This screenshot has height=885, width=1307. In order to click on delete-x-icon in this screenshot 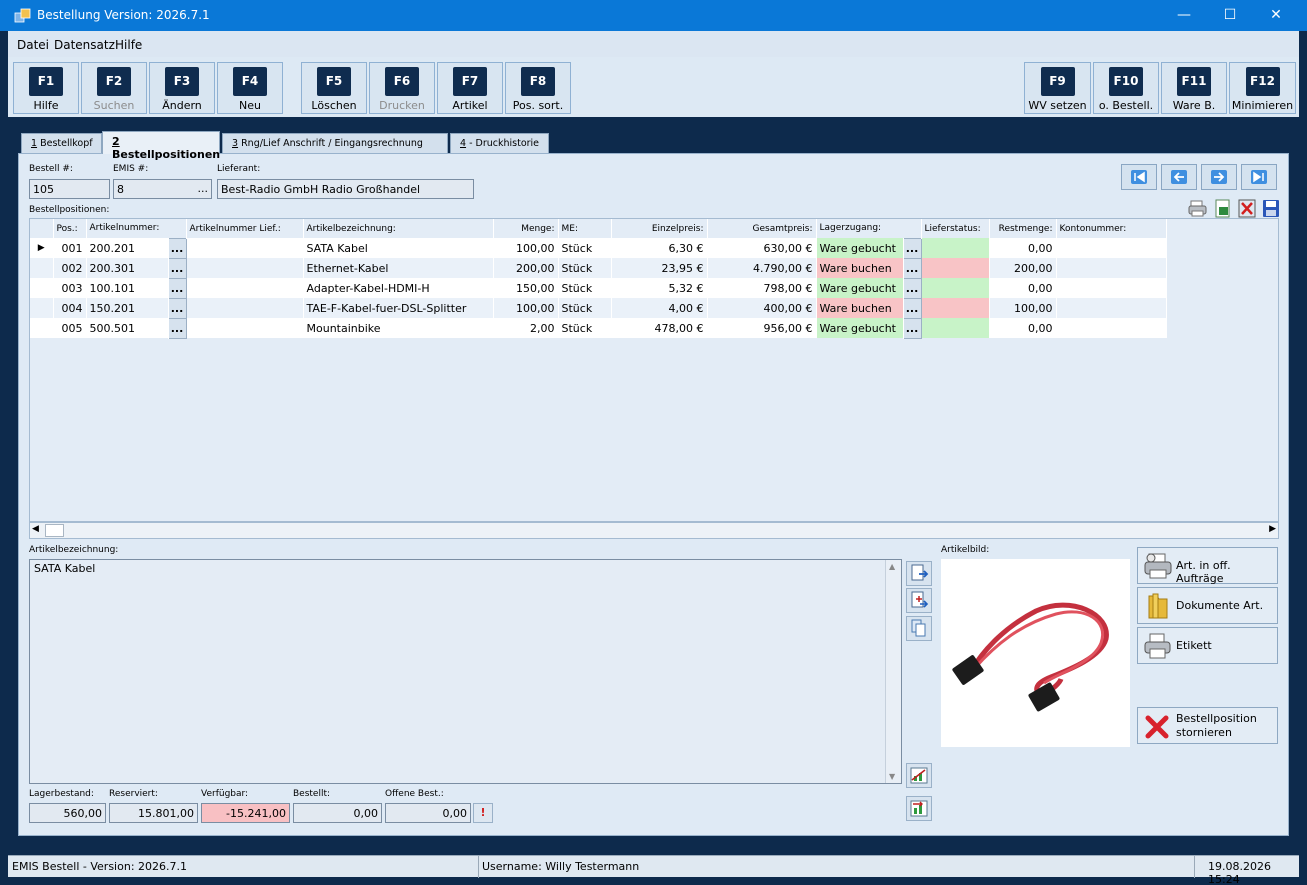, I will do `click(1247, 208)`.